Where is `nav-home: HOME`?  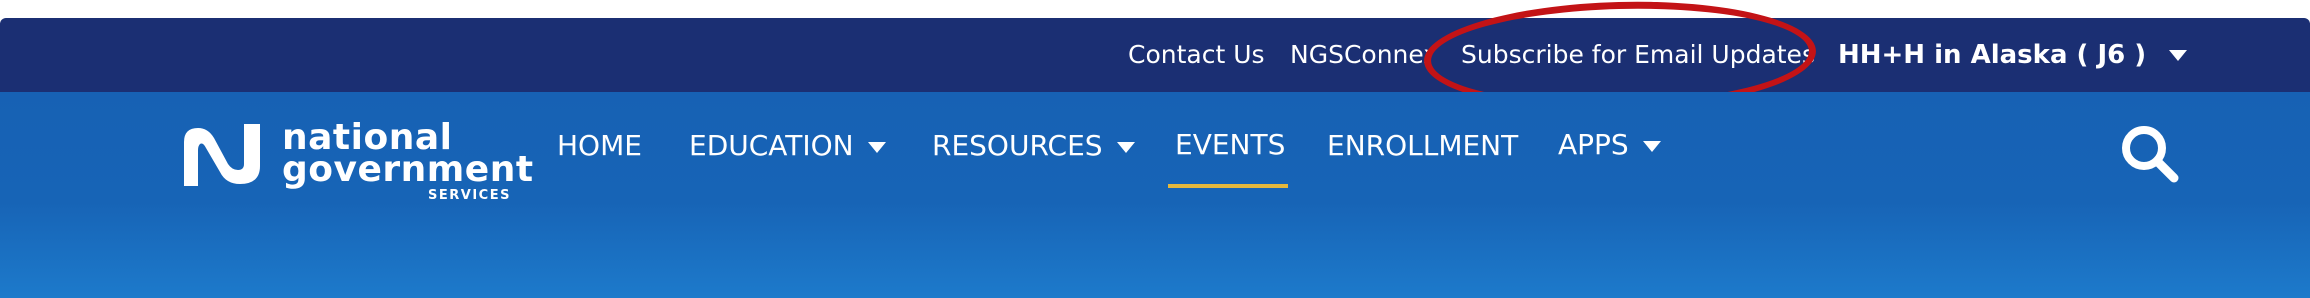 nav-home: HOME is located at coordinates (599, 146).